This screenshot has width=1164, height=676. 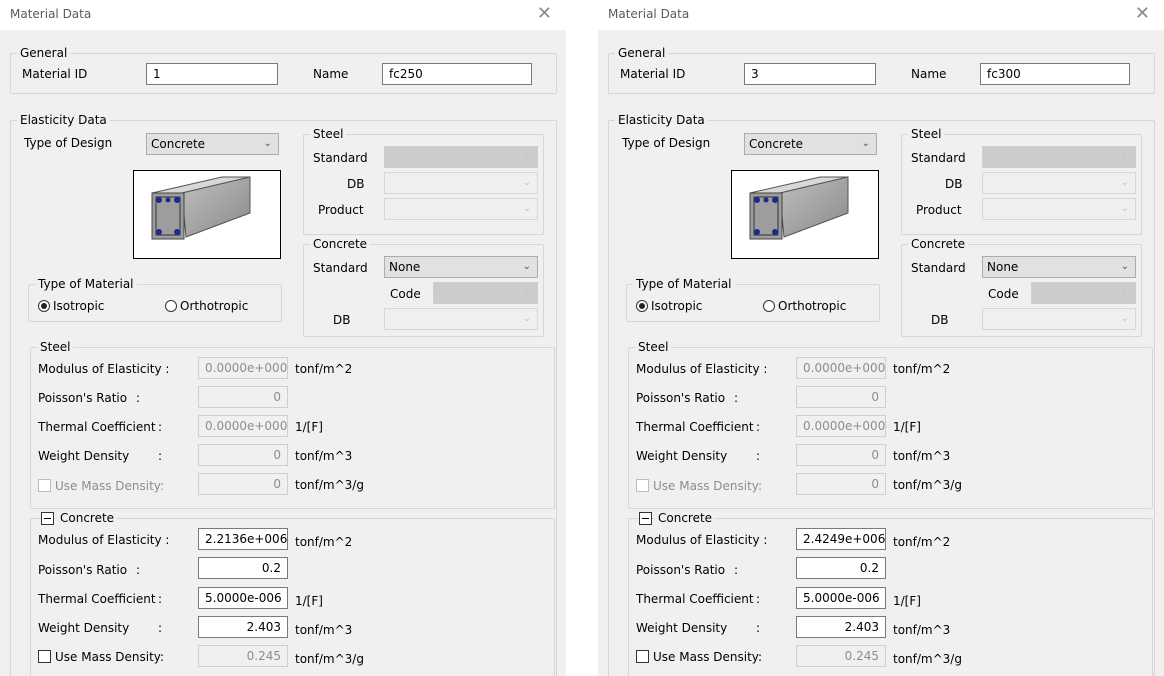 I want to click on type-of-design-label: Type of Design, so click(x=666, y=143).